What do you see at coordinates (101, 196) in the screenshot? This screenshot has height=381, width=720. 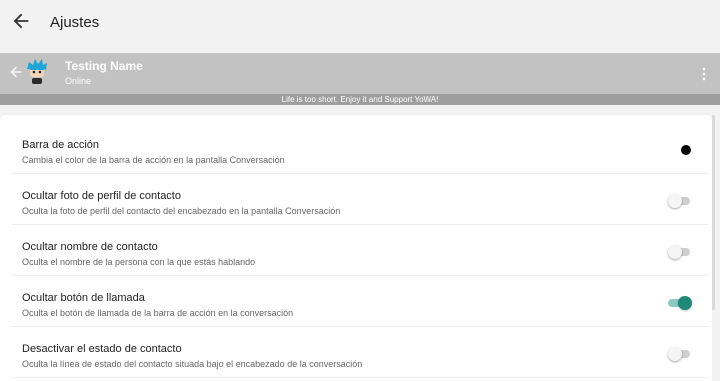 I see `setting-title: Ocultar foto de perfil de contacto` at bounding box center [101, 196].